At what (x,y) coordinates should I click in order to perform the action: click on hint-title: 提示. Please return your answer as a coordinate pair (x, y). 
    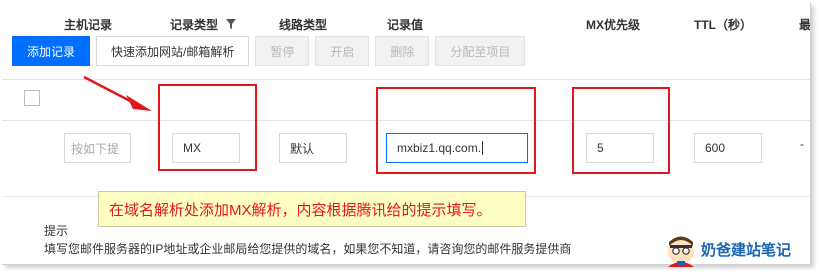
    Looking at the image, I should click on (56, 231).